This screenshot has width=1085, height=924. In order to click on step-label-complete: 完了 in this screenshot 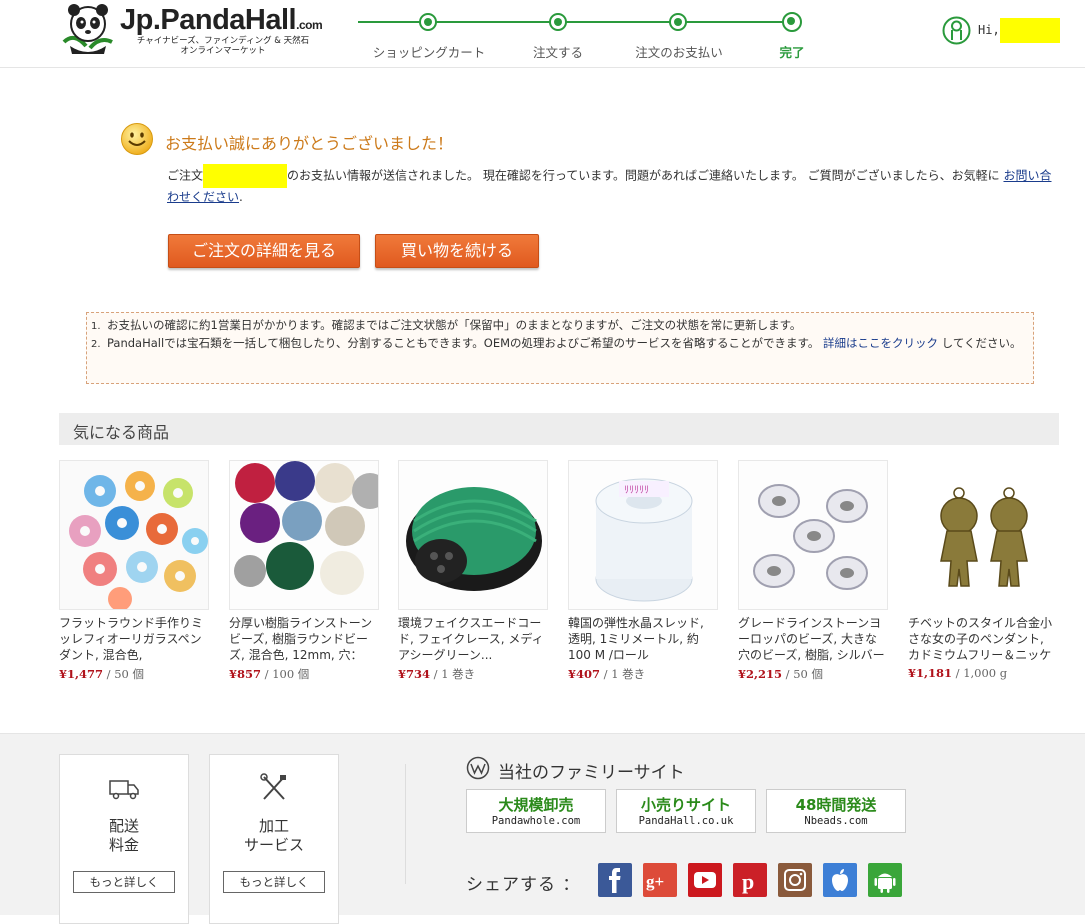, I will do `click(792, 52)`.